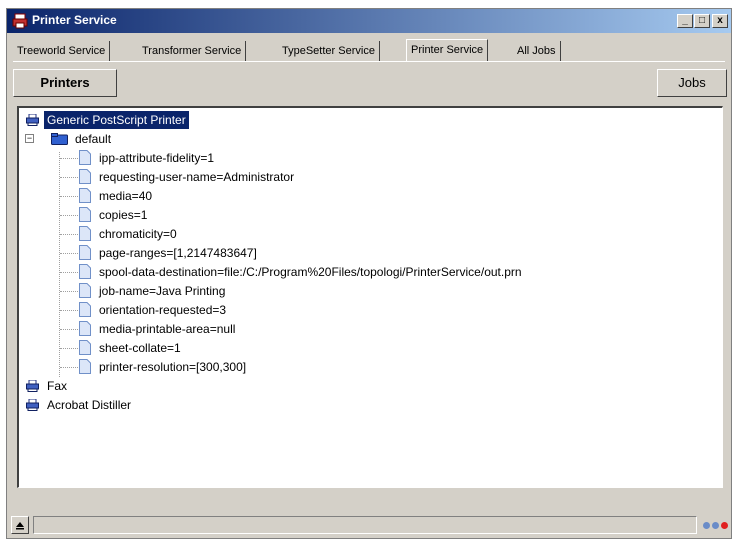  What do you see at coordinates (702, 21) in the screenshot?
I see `maximize-button: □` at bounding box center [702, 21].